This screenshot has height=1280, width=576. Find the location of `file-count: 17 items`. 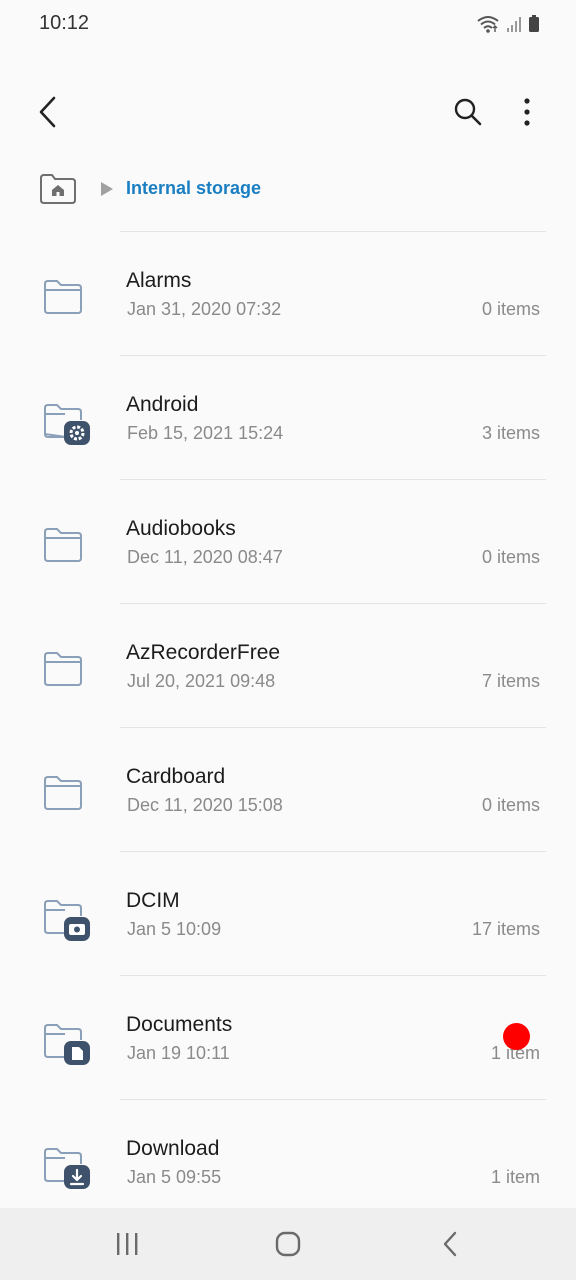

file-count: 17 items is located at coordinates (505, 929).